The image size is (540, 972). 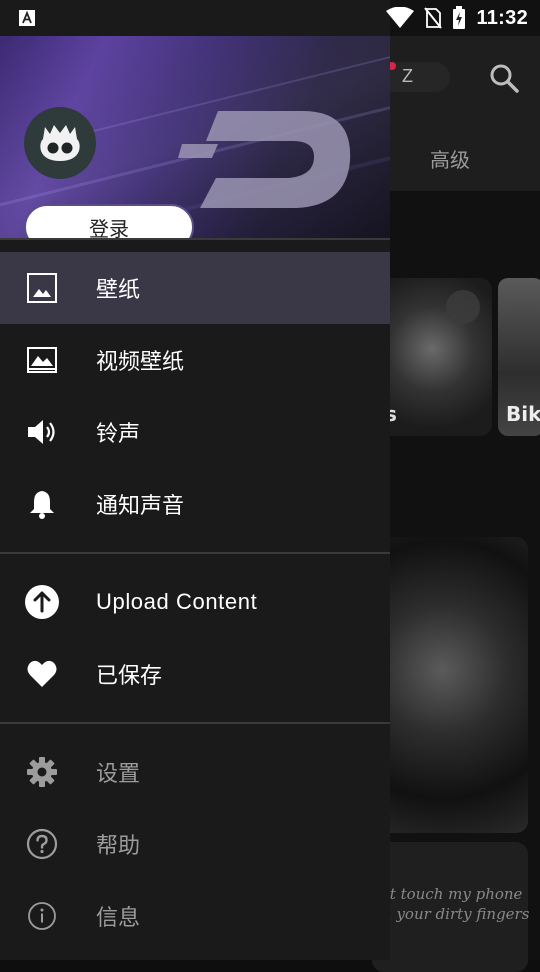 I want to click on video-wallpaper-icon, so click(x=42, y=360).